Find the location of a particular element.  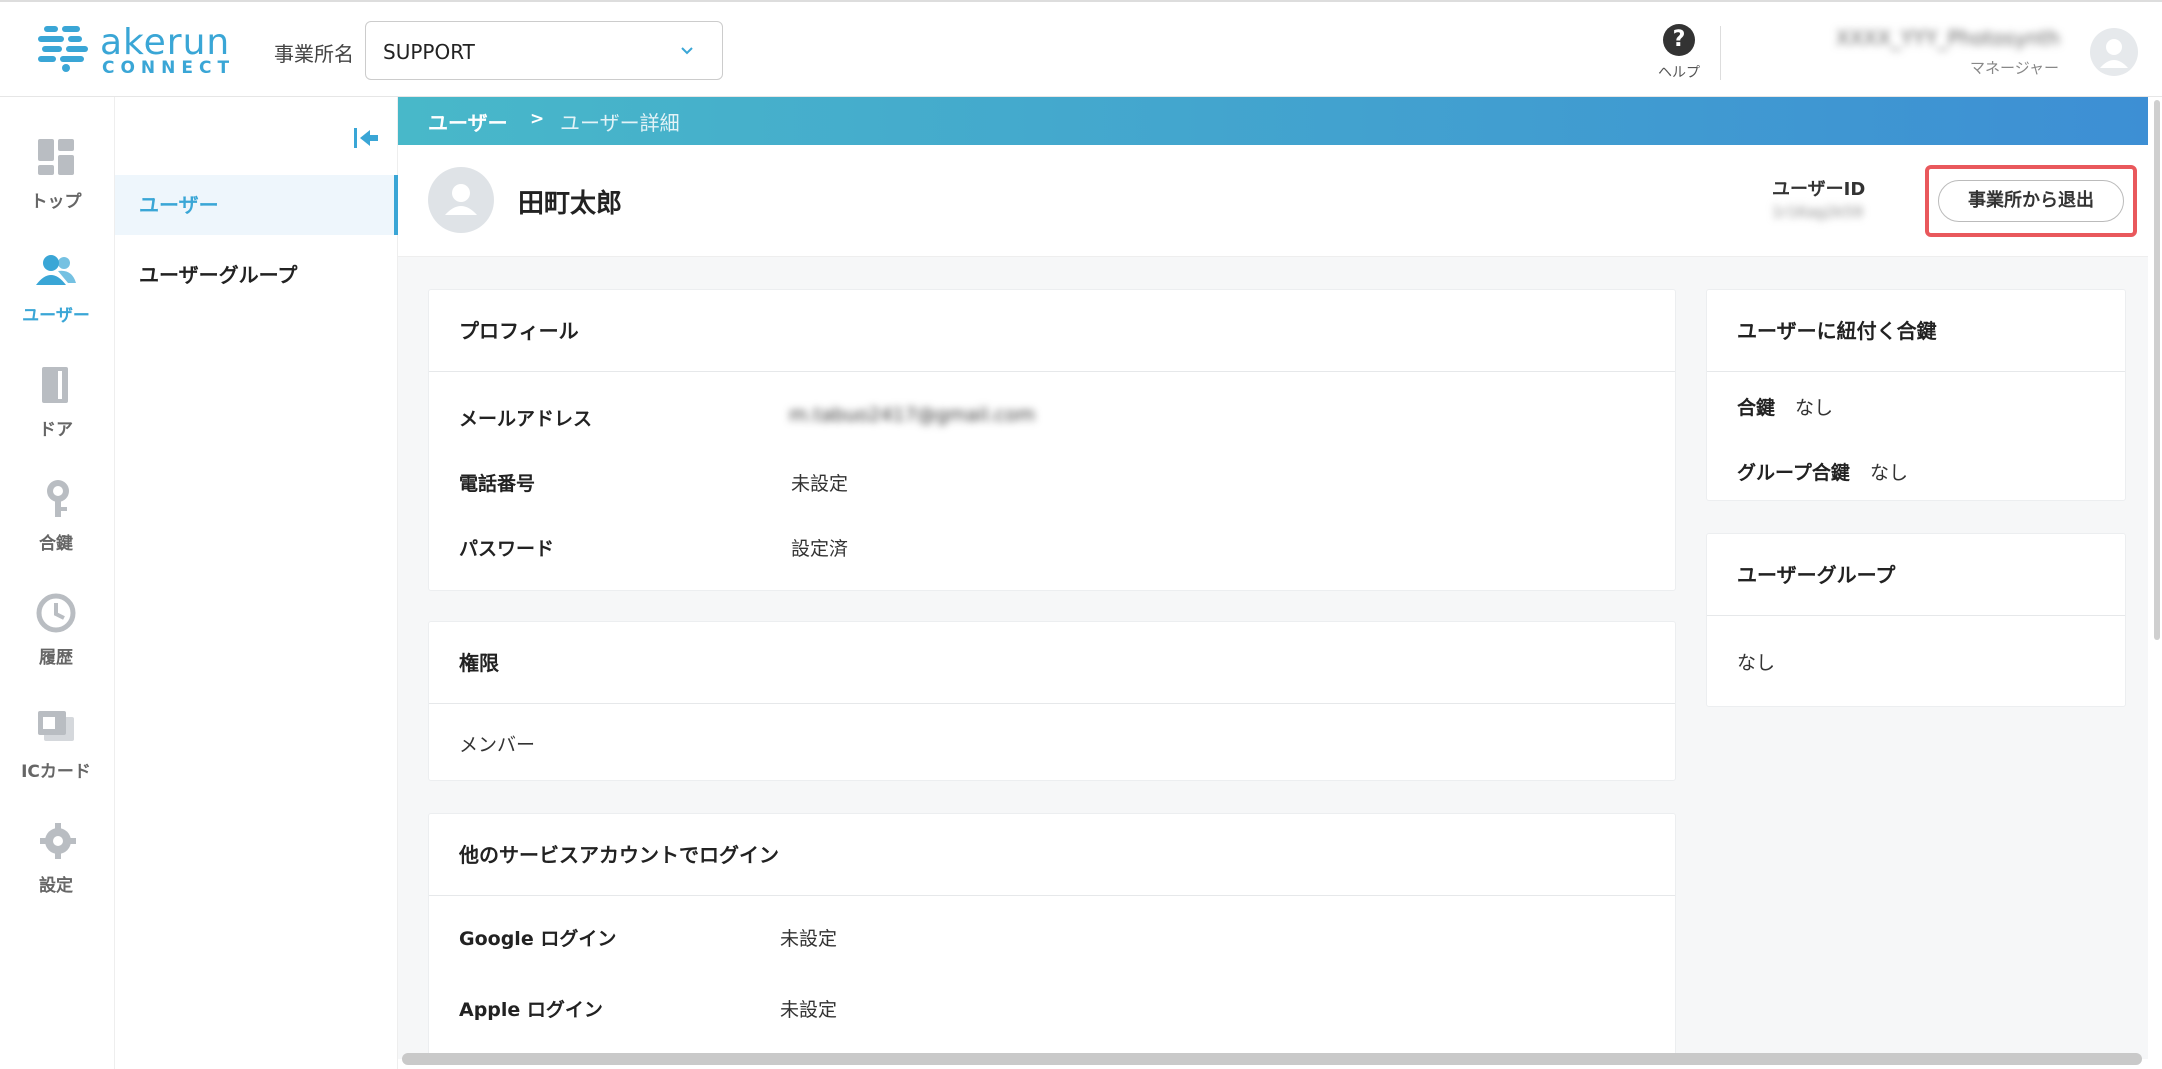

header-divider is located at coordinates (1720, 53).